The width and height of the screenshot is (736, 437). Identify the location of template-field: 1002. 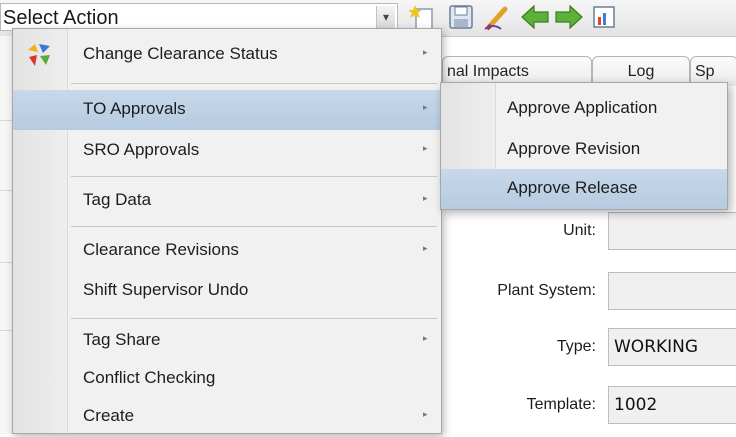
(672, 405).